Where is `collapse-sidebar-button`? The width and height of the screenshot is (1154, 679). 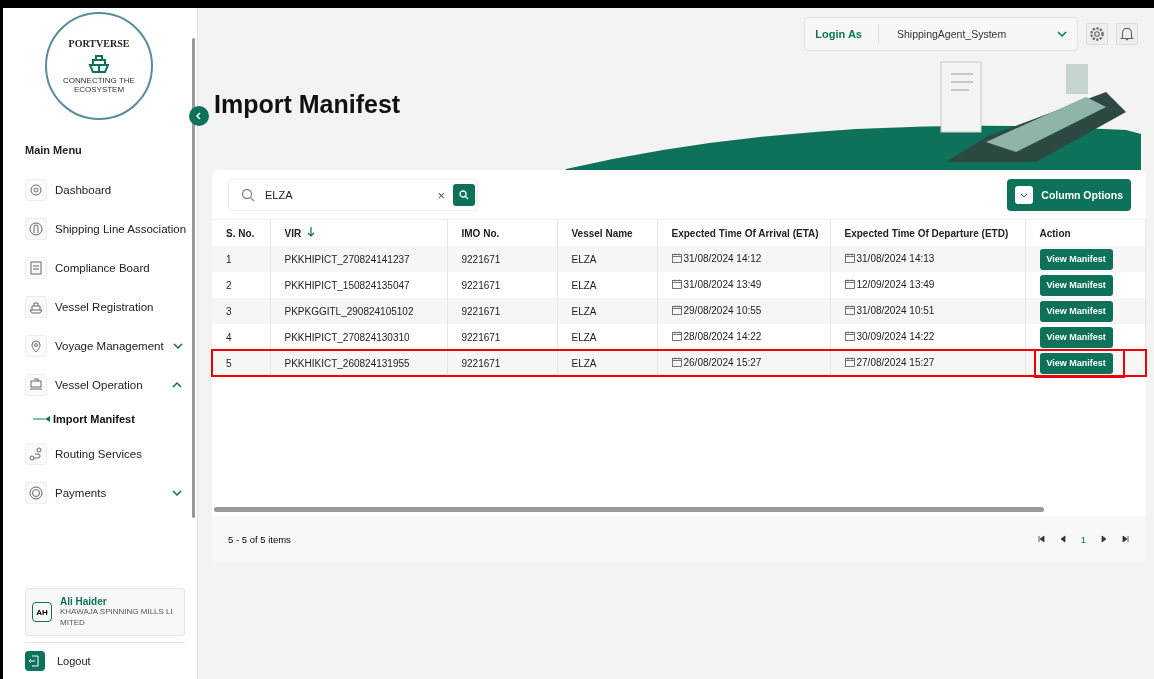
collapse-sidebar-button is located at coordinates (199, 116).